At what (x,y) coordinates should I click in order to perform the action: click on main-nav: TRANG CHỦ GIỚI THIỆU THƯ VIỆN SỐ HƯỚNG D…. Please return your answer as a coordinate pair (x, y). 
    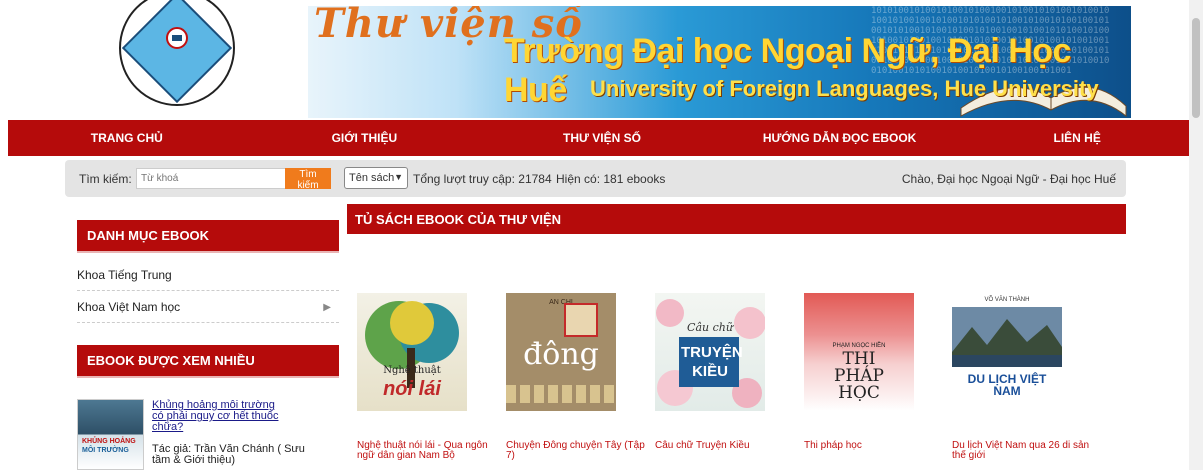
    Looking at the image, I should click on (602, 138).